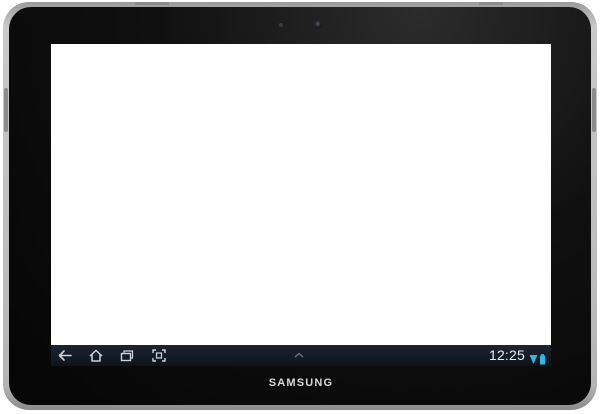 This screenshot has width=602, height=414. Describe the element at coordinates (491, 3) in the screenshot. I see `volume-button` at that location.